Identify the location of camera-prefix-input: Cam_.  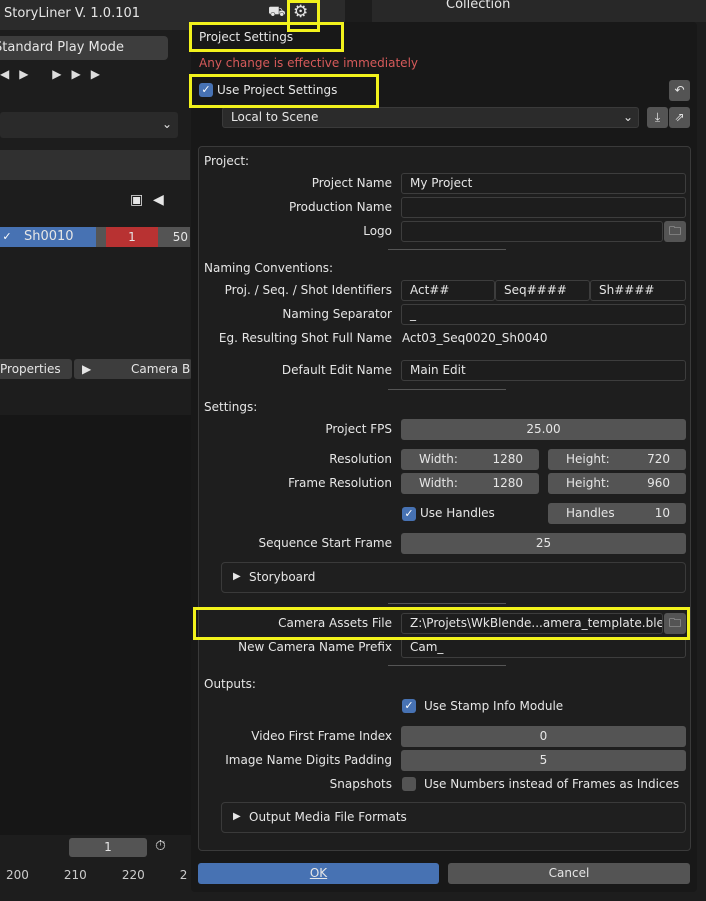
(543, 647).